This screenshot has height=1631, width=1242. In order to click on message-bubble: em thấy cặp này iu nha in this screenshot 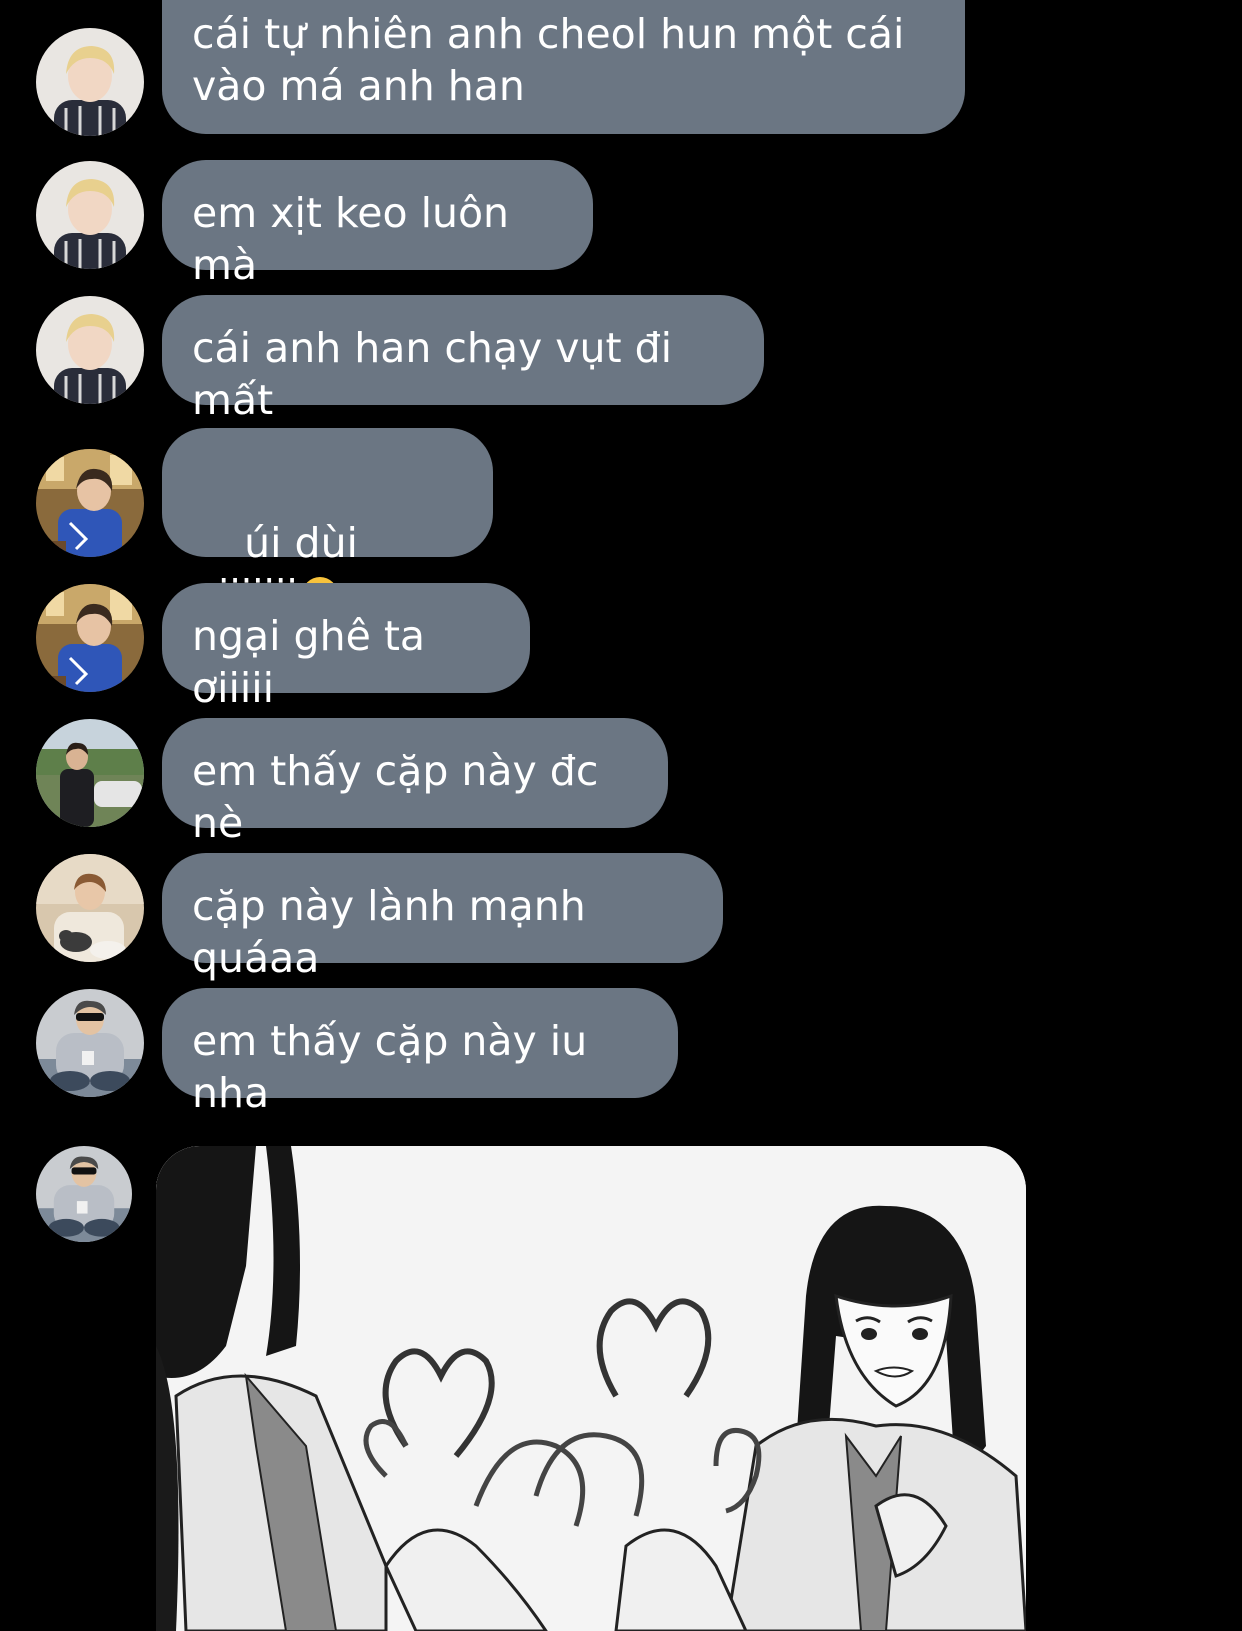, I will do `click(420, 1052)`.